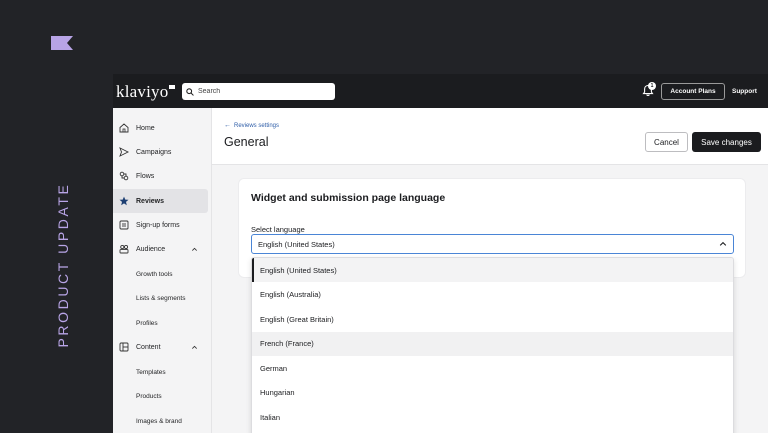  Describe the element at coordinates (227, 125) in the screenshot. I see `arrow-left-icon: ←` at that location.